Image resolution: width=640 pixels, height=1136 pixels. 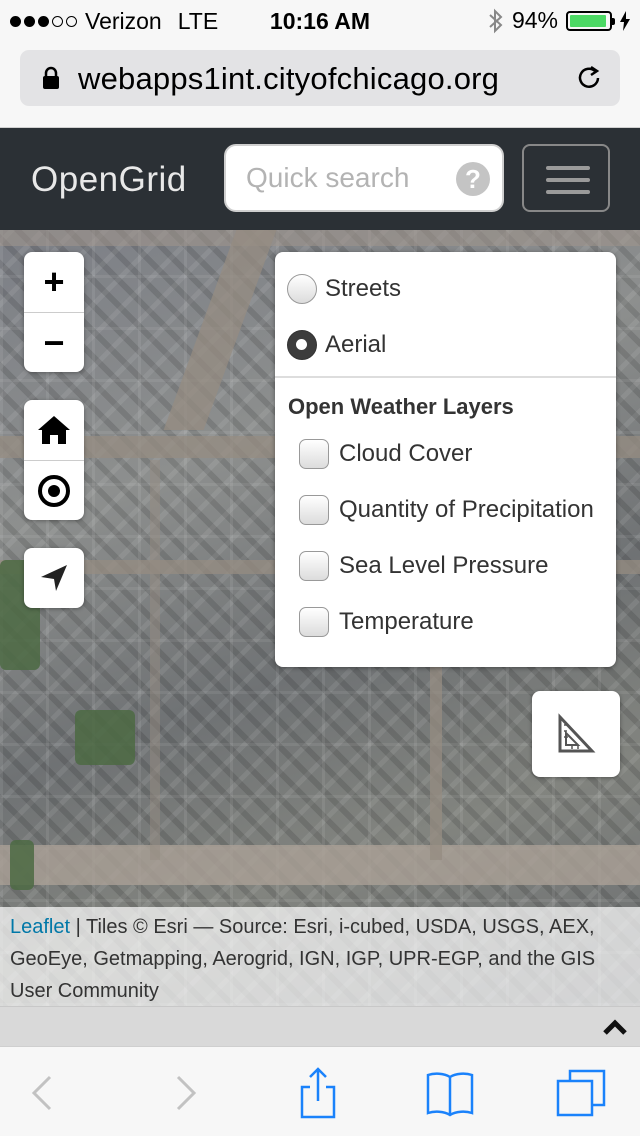 I want to click on tabs-icon, so click(x=582, y=1093).